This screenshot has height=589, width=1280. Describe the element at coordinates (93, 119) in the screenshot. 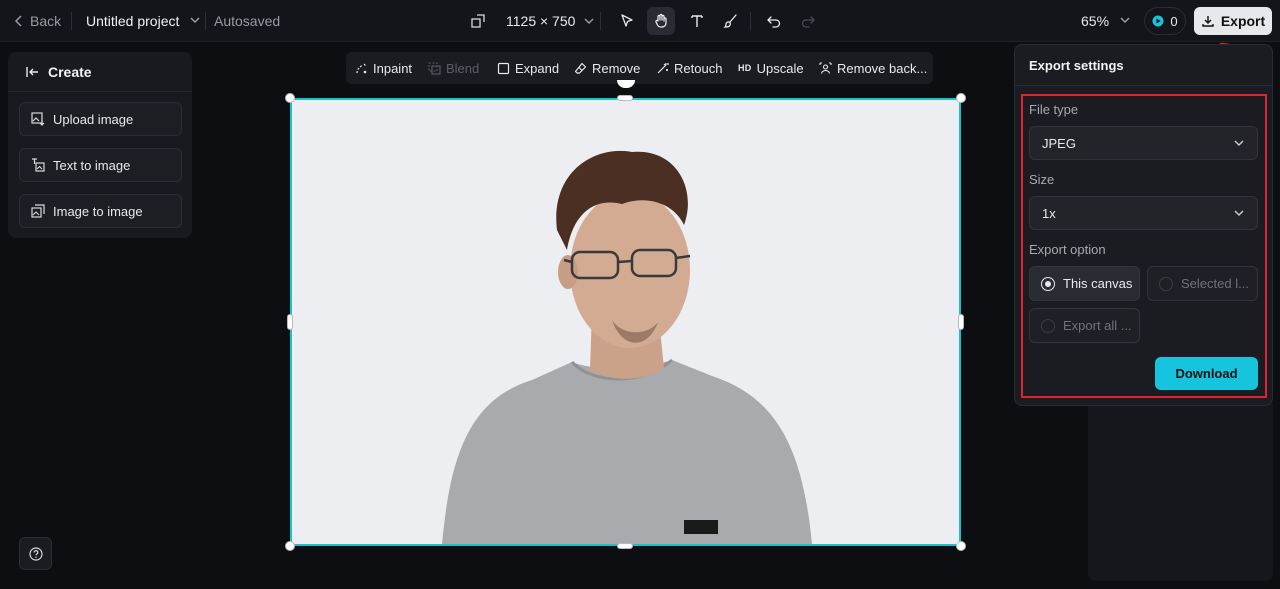

I see `upload-image-label: Upload image` at that location.